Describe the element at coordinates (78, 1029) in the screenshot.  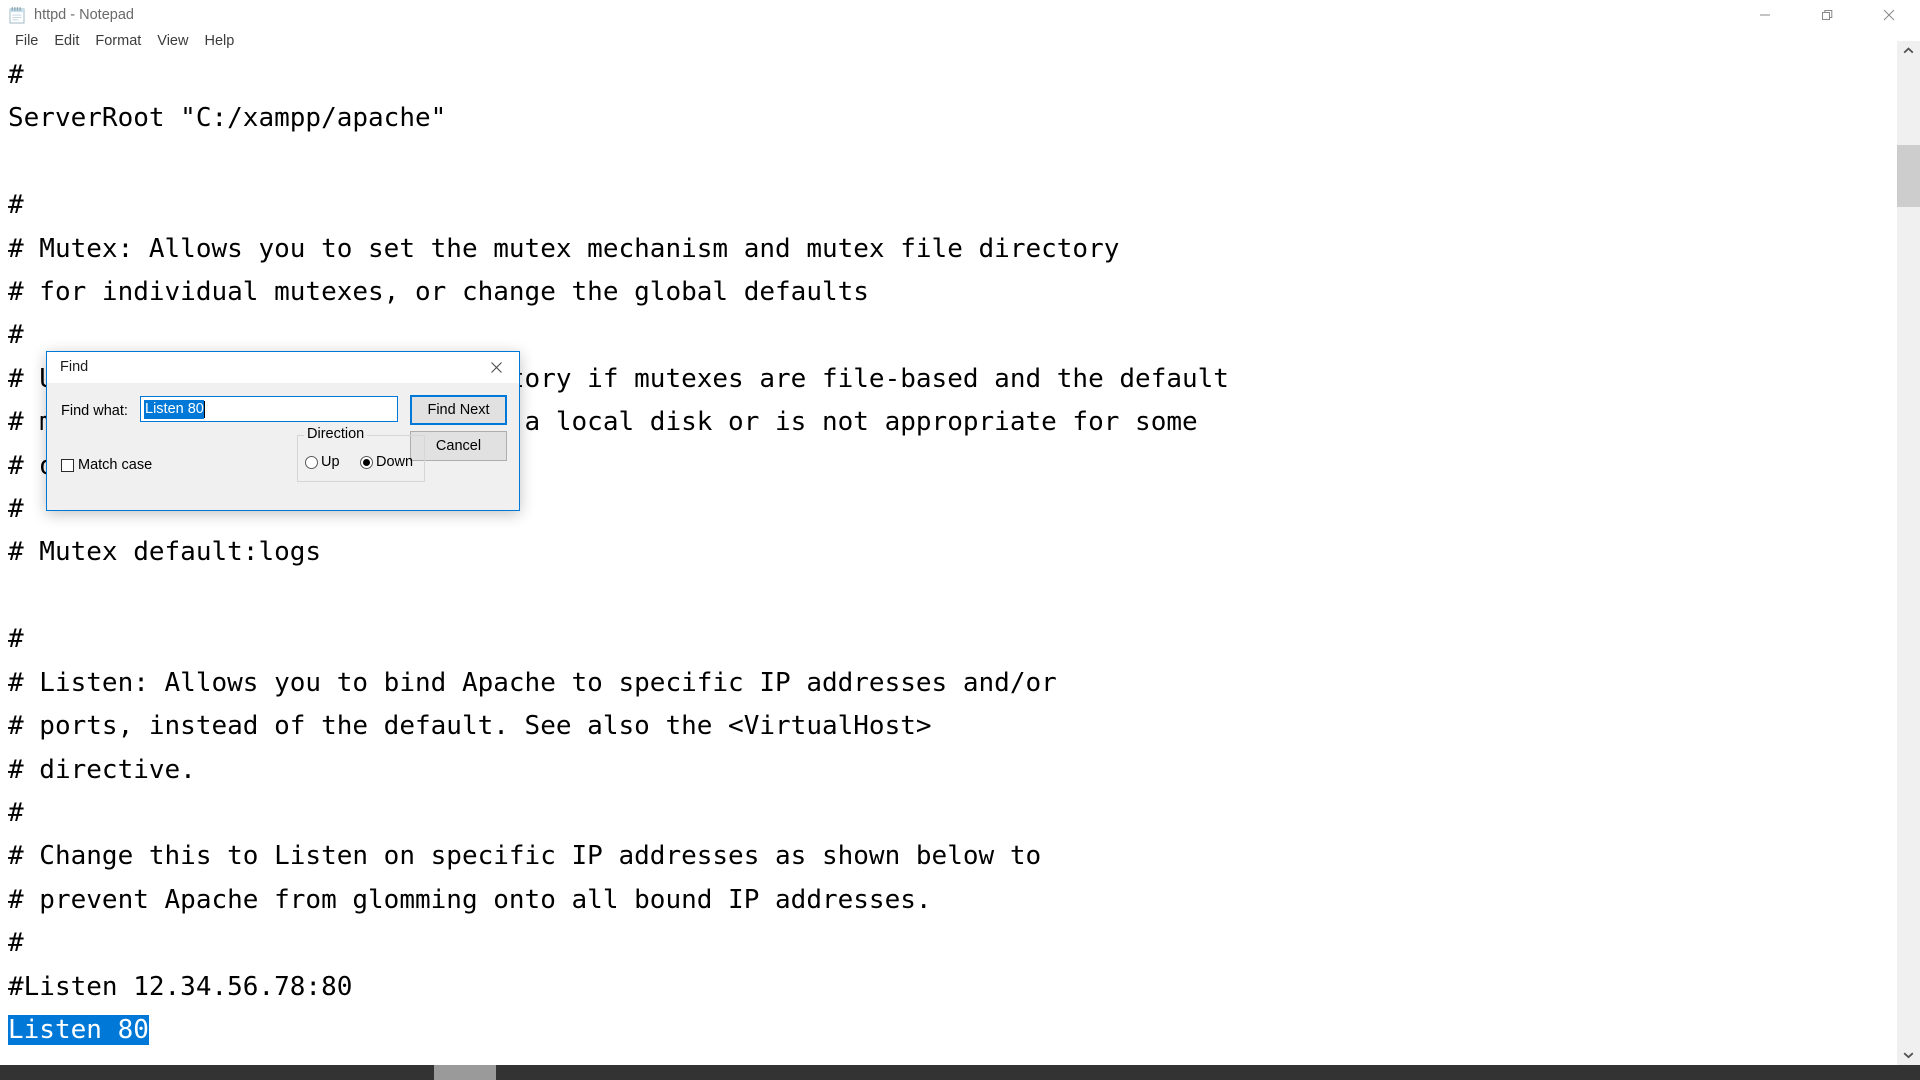
I see `selected-text: Listen 80` at that location.